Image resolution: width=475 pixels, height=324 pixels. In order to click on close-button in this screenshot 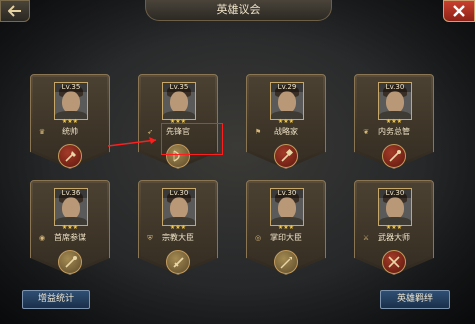, I will do `click(459, 11)`.